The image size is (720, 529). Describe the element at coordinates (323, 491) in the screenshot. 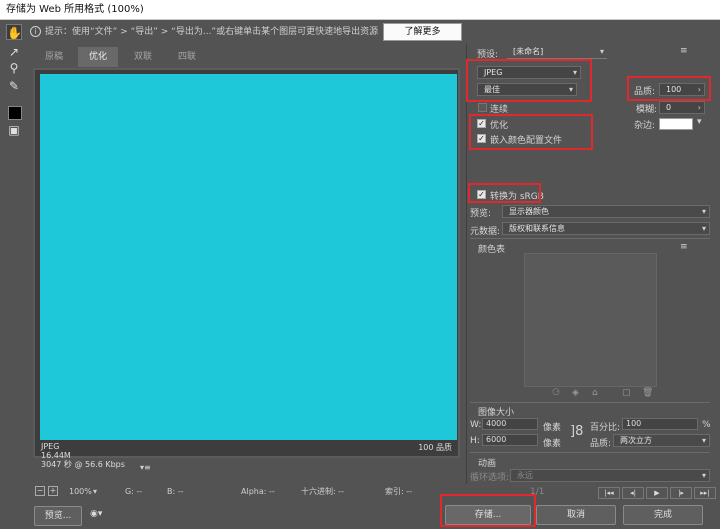

I see `hex-readout: 十六进制: --` at that location.